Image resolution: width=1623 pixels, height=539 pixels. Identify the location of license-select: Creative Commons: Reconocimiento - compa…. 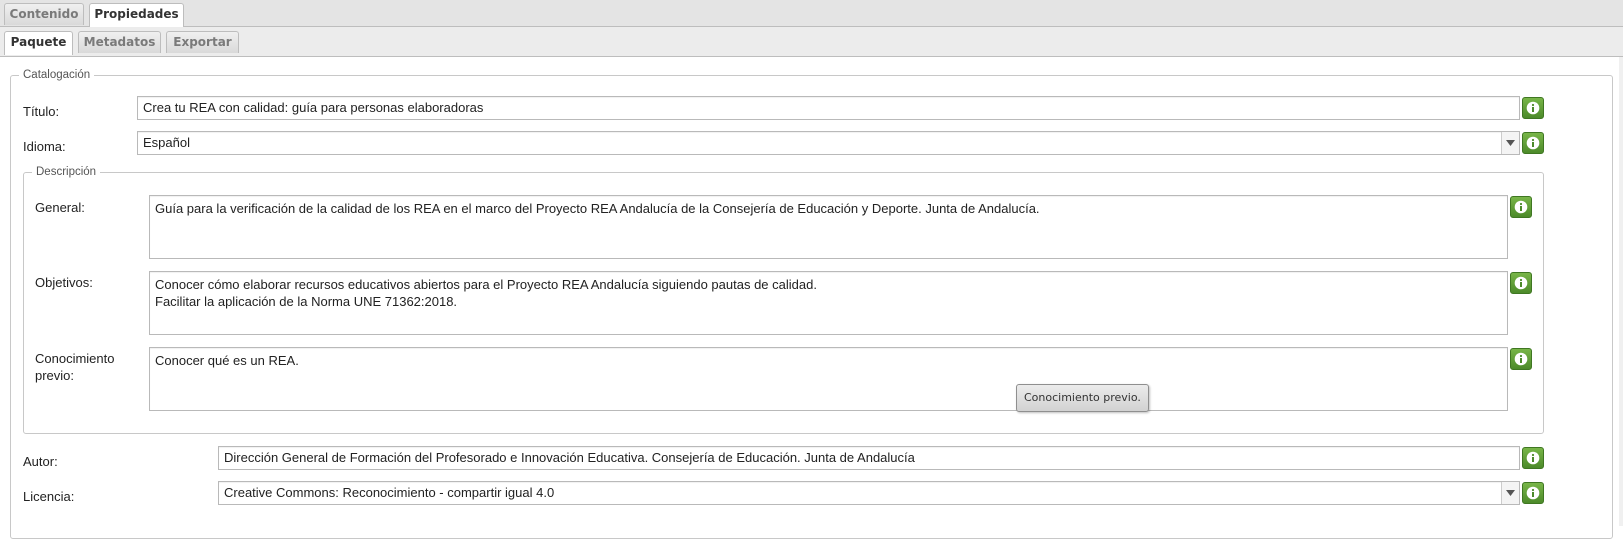
(869, 493).